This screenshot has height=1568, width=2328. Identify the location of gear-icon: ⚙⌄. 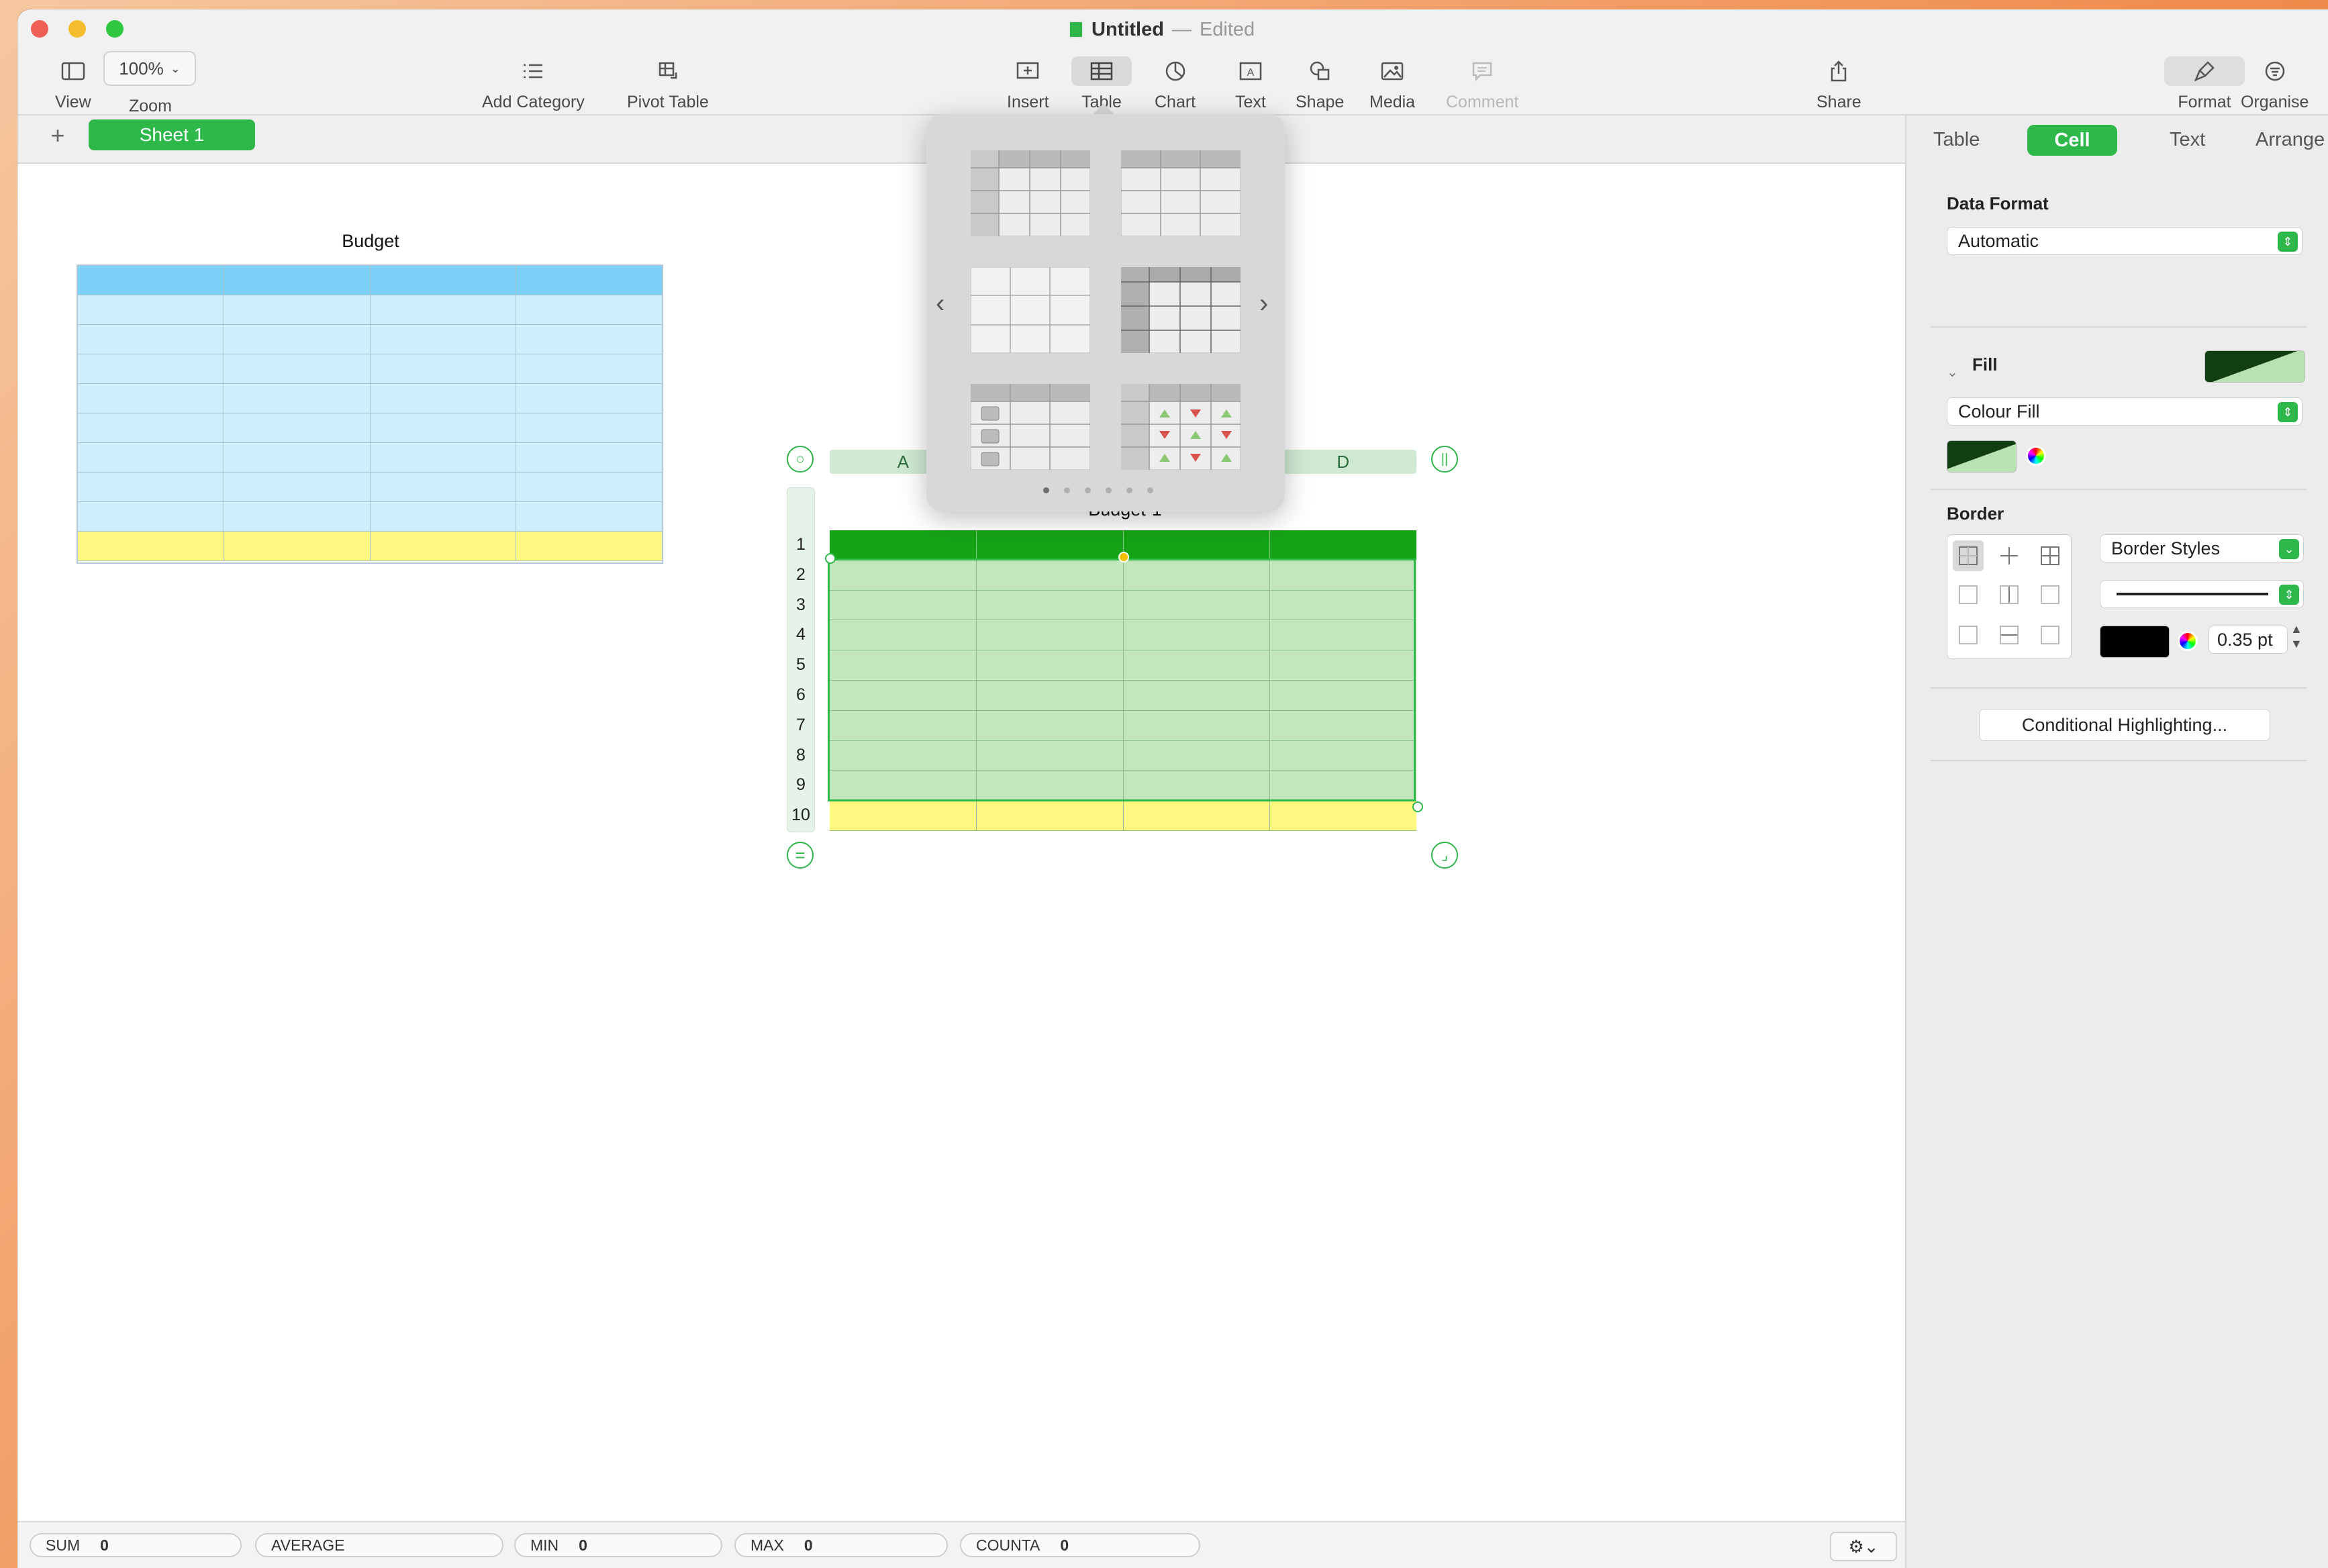
(1863, 1547).